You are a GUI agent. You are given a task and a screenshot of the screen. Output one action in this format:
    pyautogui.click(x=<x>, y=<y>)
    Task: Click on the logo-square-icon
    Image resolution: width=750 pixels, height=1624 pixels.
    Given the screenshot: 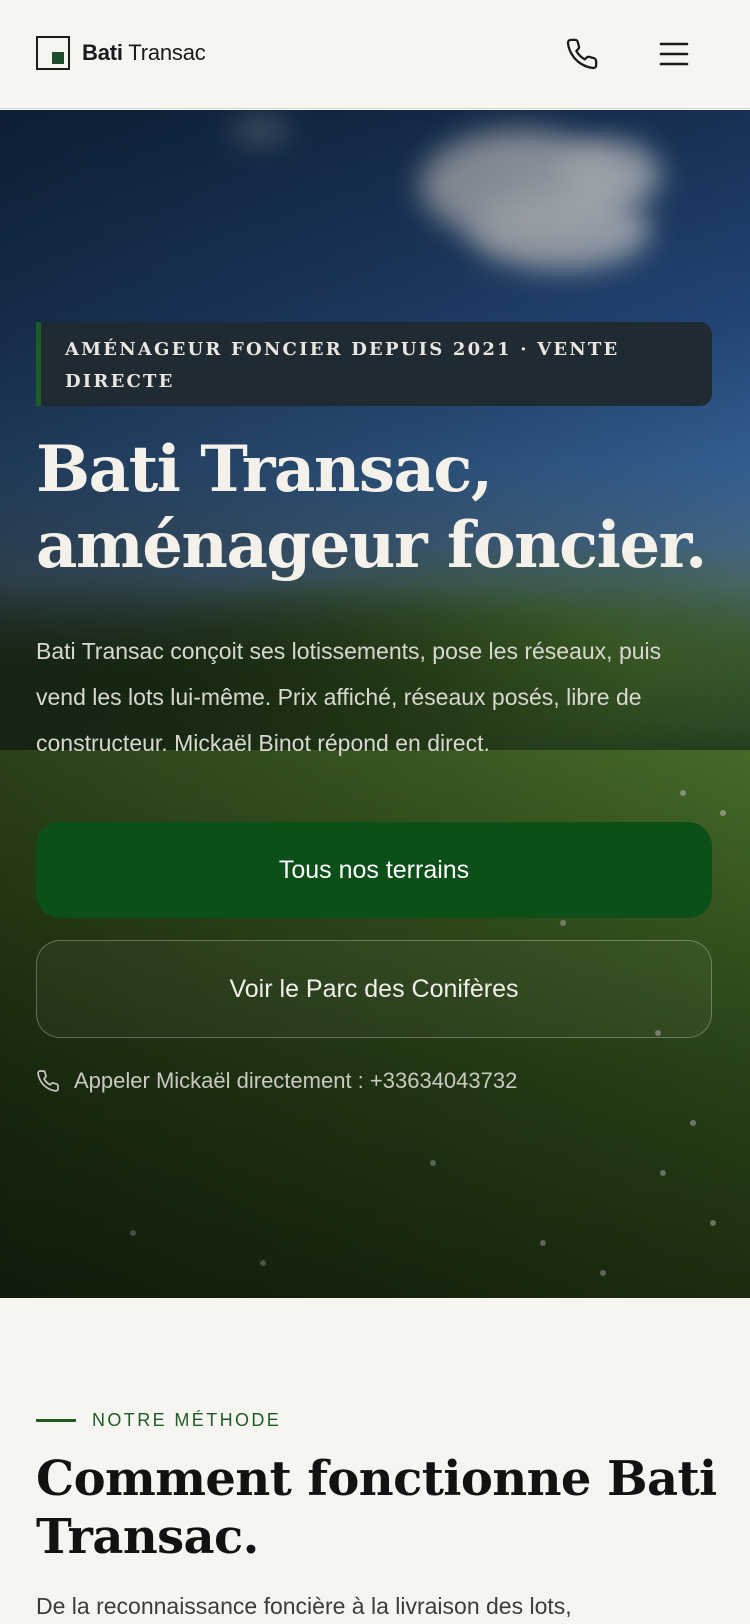 What is the action you would take?
    pyautogui.click(x=53, y=53)
    